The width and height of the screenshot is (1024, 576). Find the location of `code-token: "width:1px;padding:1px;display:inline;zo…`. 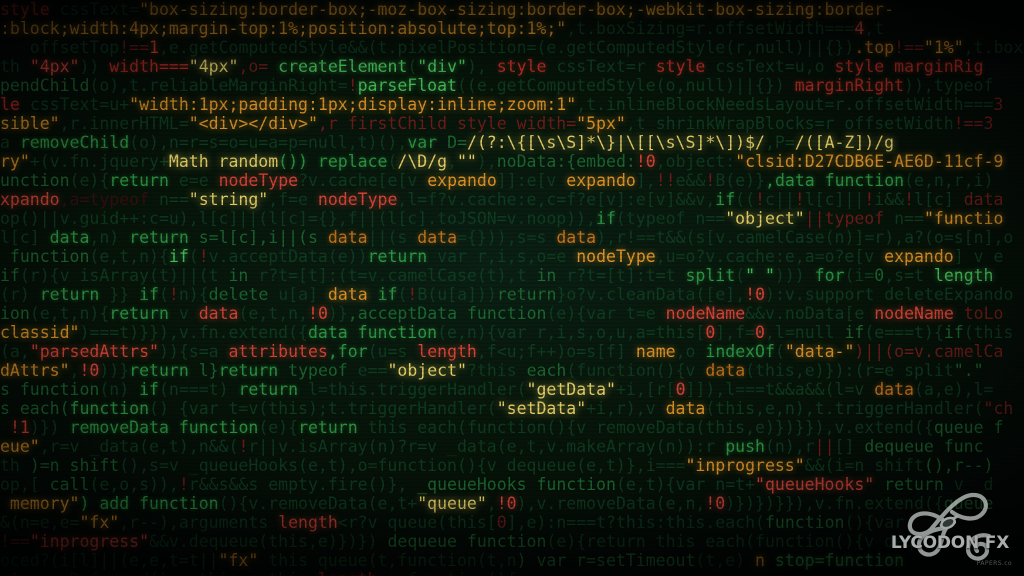

code-token: "width:1px;padding:1px;display:inline;zo… is located at coordinates (353, 104).